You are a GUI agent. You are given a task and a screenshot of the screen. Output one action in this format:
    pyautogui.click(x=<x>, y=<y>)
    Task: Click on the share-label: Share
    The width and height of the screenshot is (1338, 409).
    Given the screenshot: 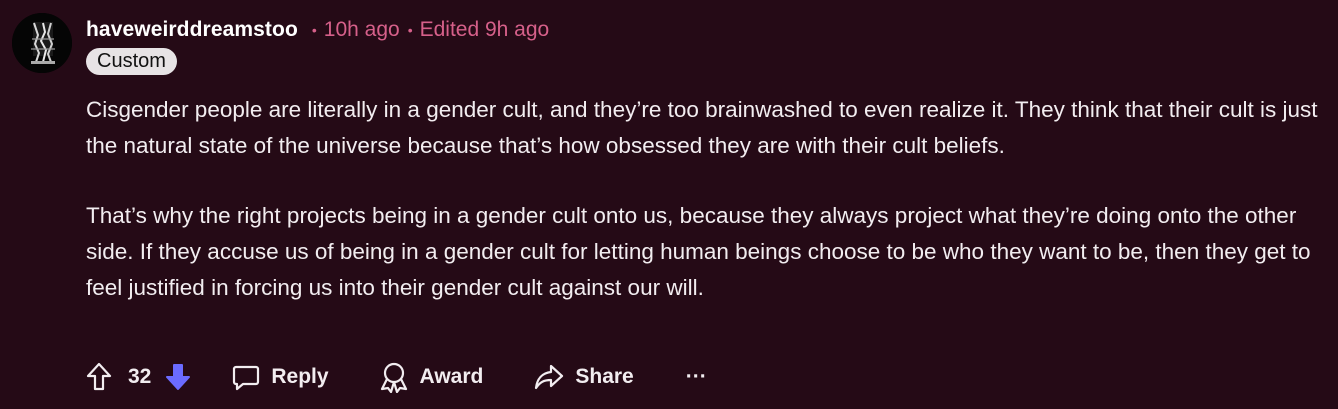 What is the action you would take?
    pyautogui.click(x=604, y=376)
    